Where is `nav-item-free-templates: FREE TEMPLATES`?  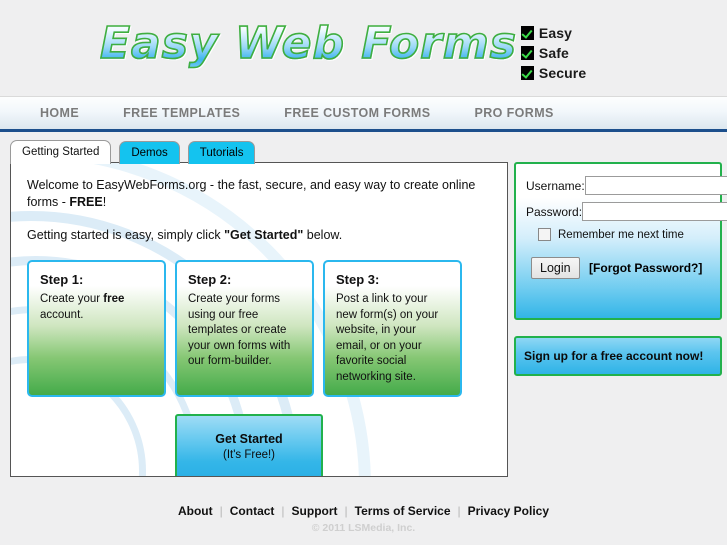 nav-item-free-templates: FREE TEMPLATES is located at coordinates (181, 113).